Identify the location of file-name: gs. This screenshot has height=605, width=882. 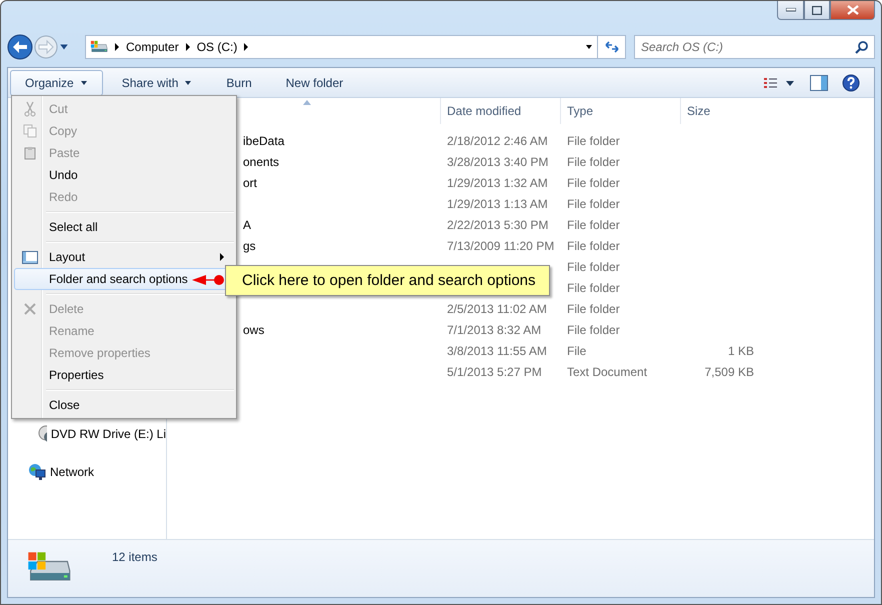
(249, 245).